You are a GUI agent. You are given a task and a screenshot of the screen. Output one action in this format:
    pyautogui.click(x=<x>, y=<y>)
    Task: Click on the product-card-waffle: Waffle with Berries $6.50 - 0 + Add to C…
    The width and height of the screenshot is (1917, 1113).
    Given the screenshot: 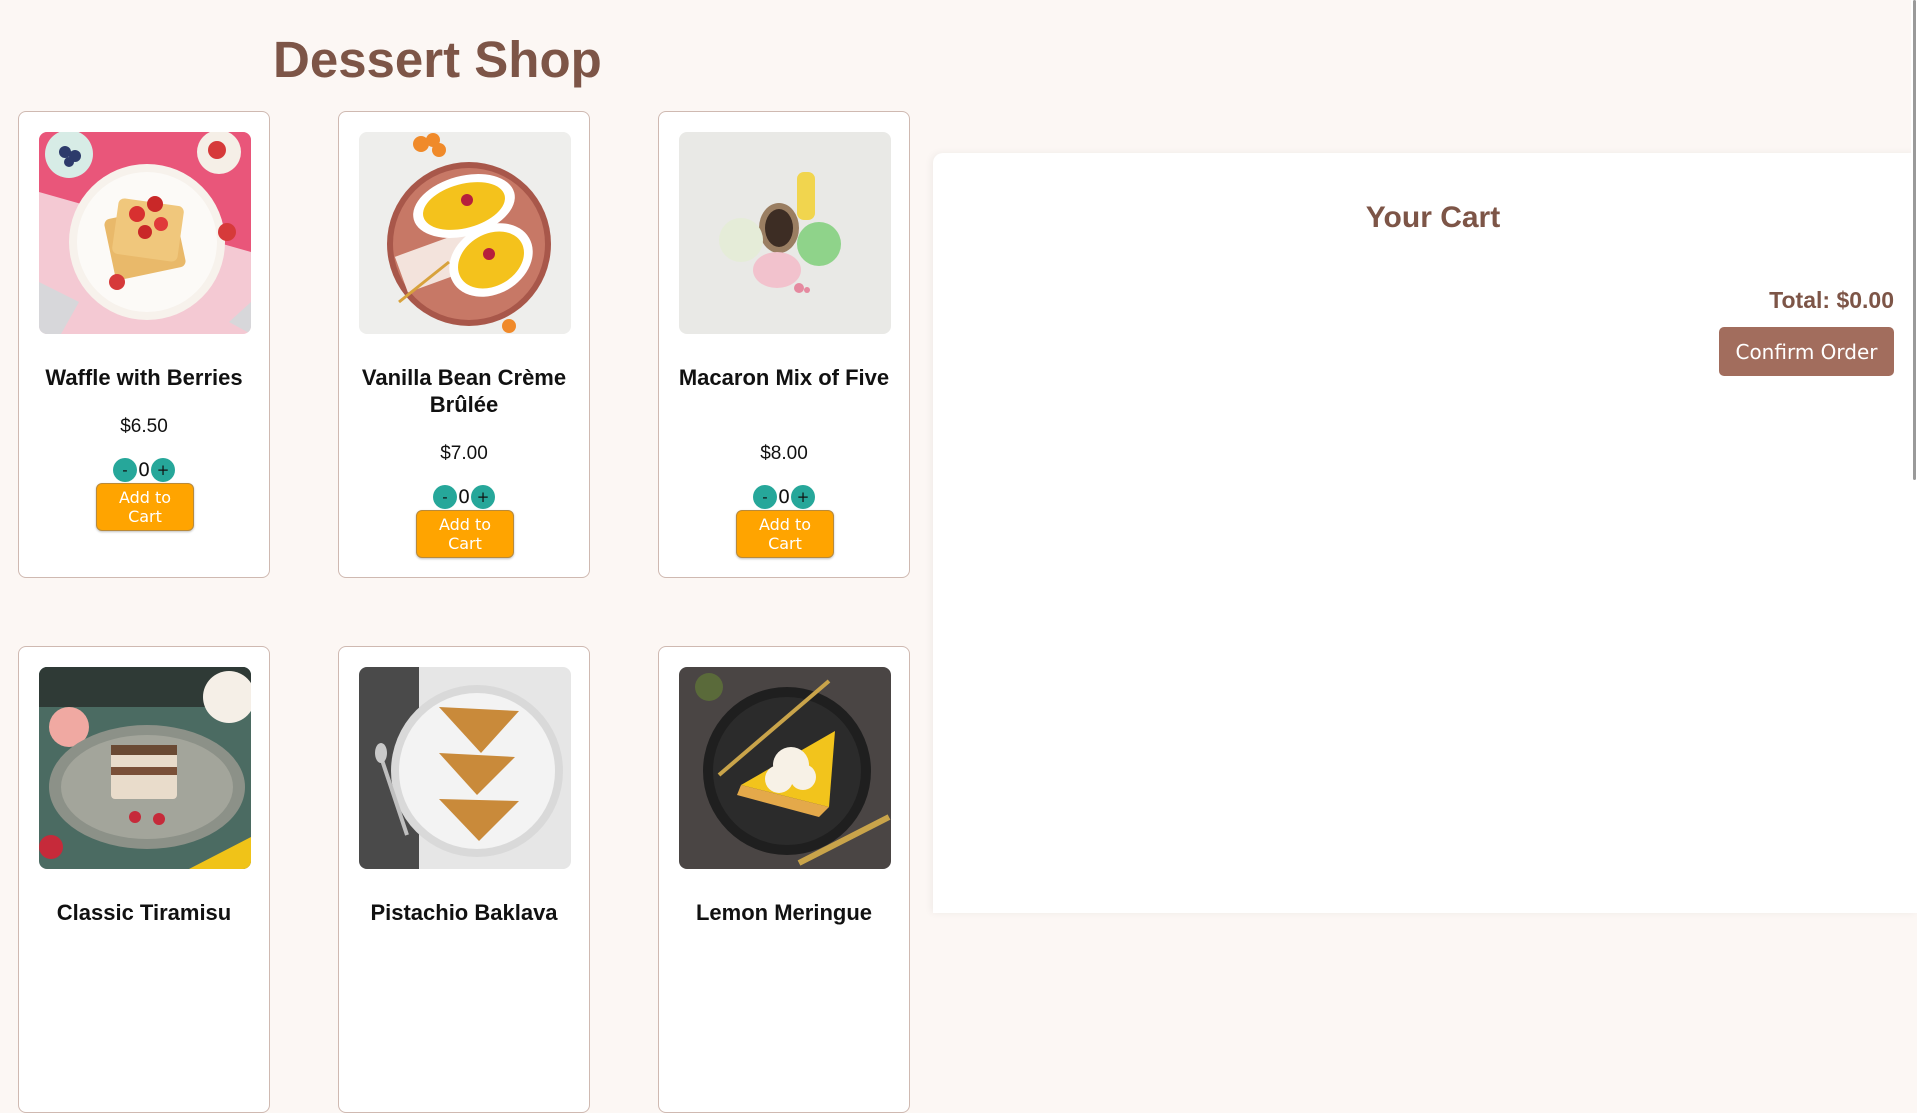 What is the action you would take?
    pyautogui.click(x=144, y=344)
    